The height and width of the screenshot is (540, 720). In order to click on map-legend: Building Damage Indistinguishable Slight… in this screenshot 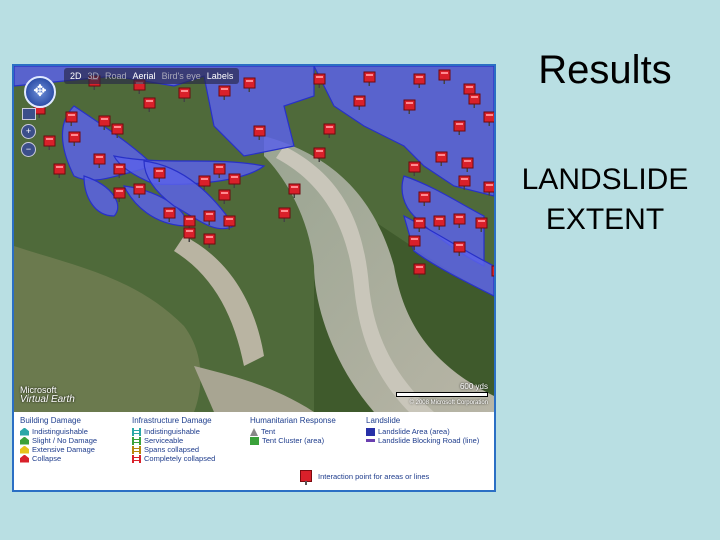, I will do `click(254, 451)`.